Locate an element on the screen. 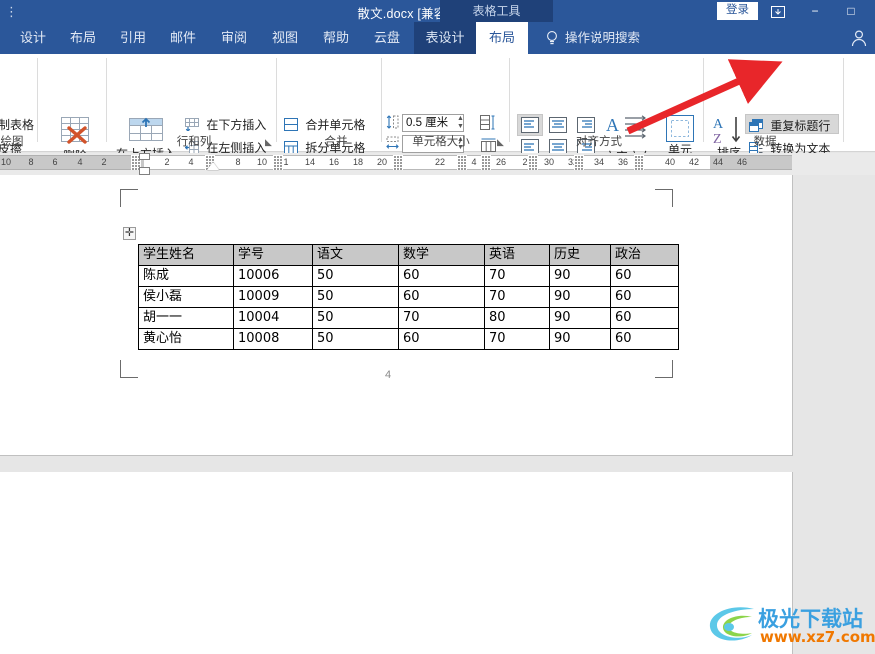  table-row: 胡一一 10004 50 70 80 90 60 is located at coordinates (408, 318).